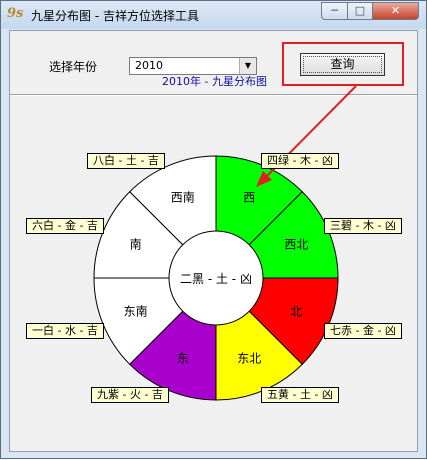  Describe the element at coordinates (249, 358) in the screenshot. I see `sector-label-4: 东北` at that location.